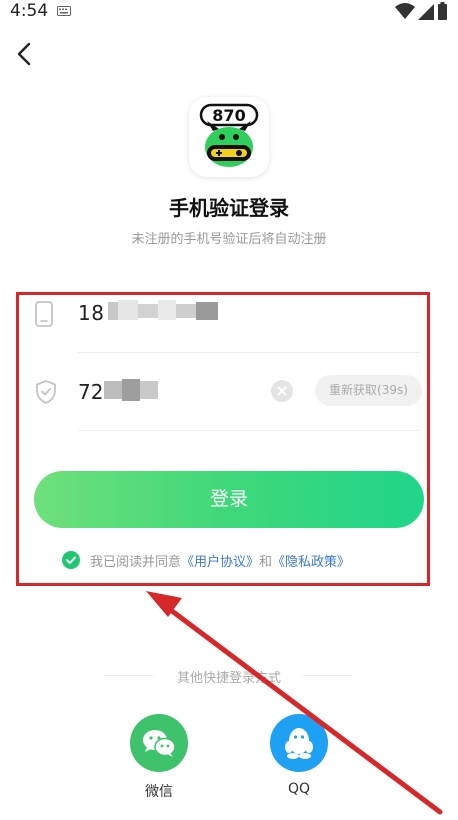 The width and height of the screenshot is (458, 820). Describe the element at coordinates (405, 11) in the screenshot. I see `wifi-icon` at that location.